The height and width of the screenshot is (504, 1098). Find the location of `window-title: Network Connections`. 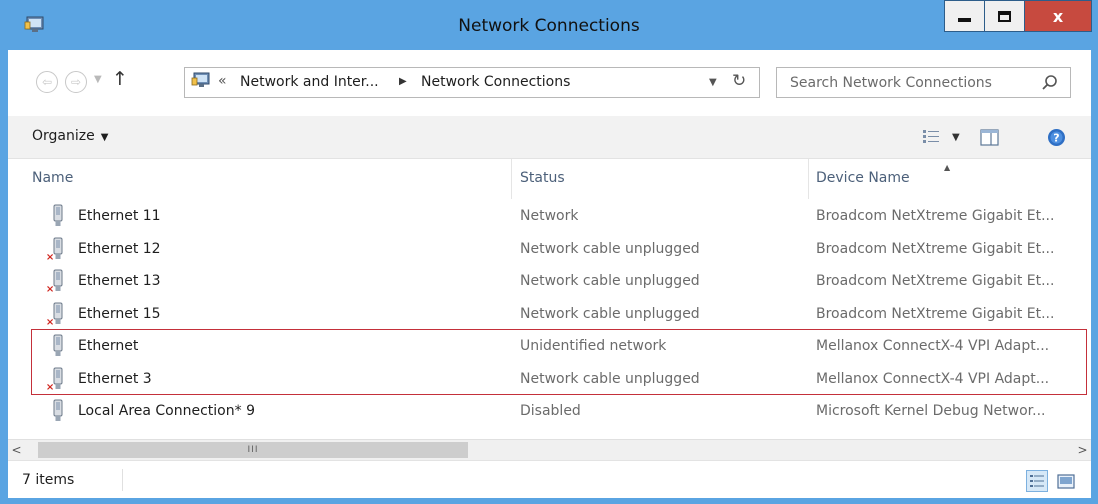

window-title: Network Connections is located at coordinates (549, 26).